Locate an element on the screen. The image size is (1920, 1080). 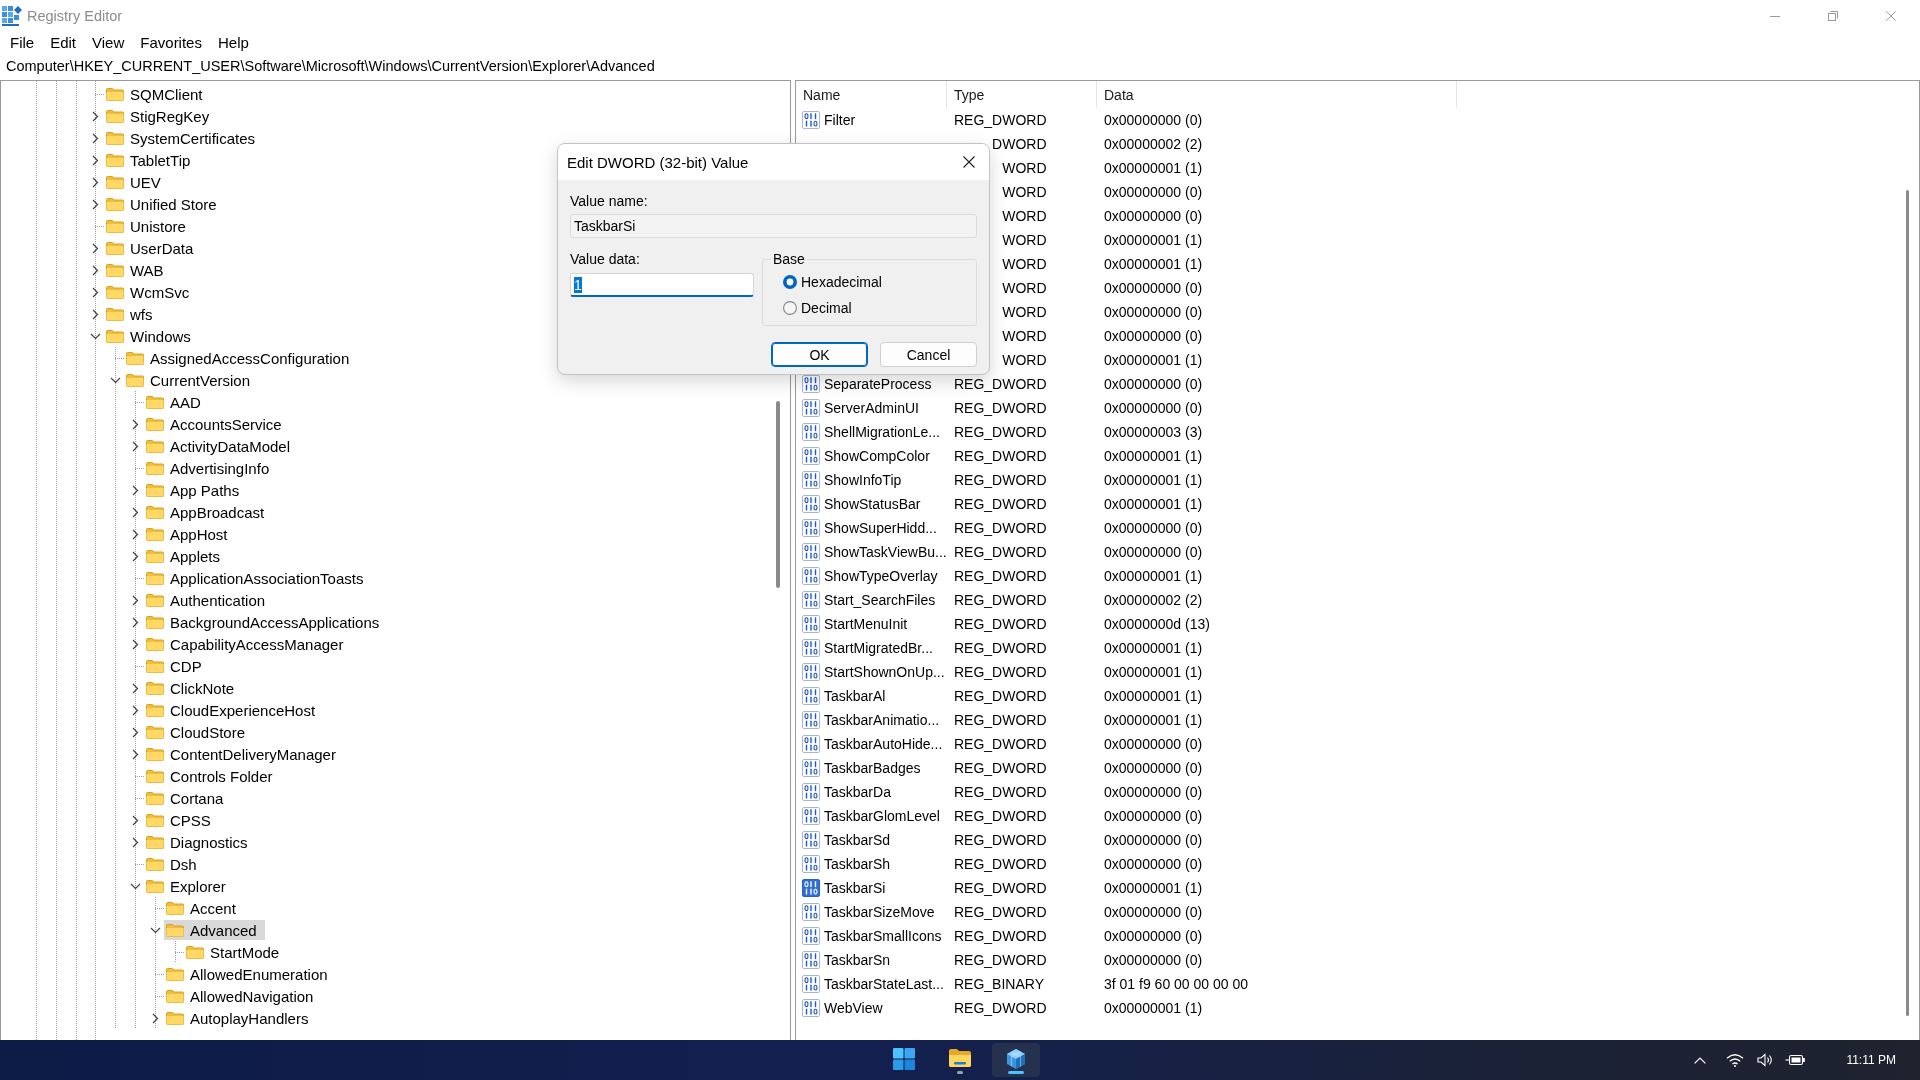
menu-item: Favorites is located at coordinates (171, 42).